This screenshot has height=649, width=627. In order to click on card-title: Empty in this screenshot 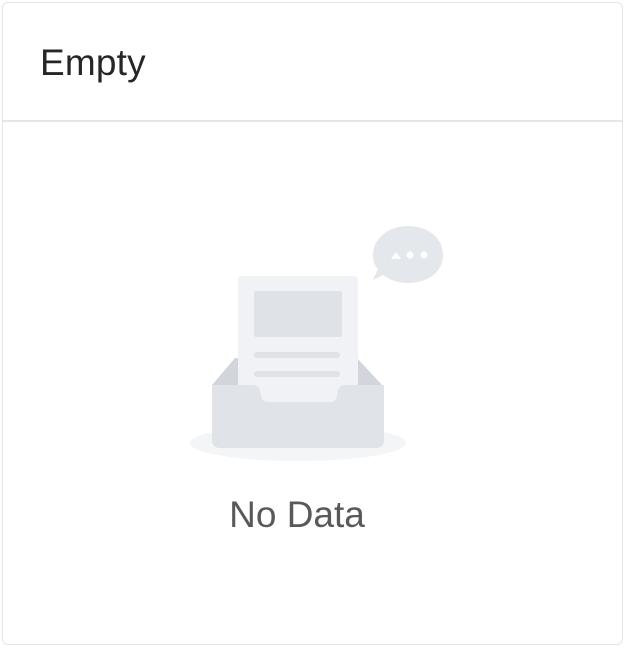, I will do `click(93, 62)`.